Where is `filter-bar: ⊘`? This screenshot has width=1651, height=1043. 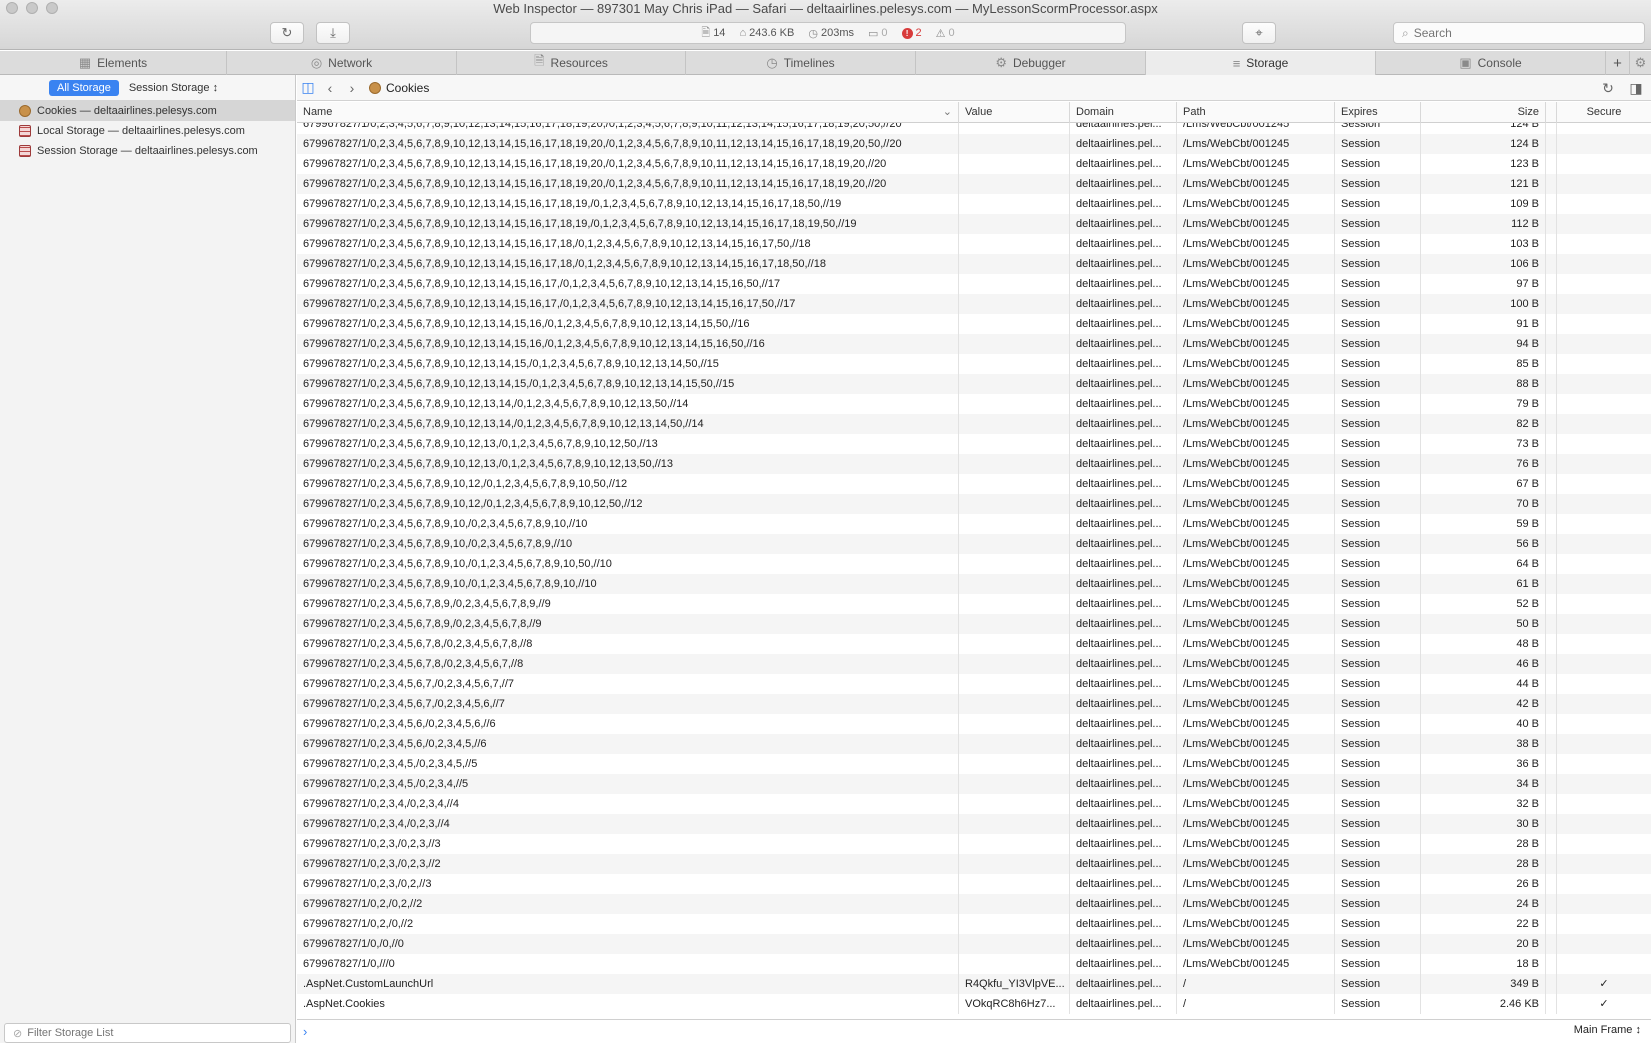 filter-bar: ⊘ is located at coordinates (147, 1033).